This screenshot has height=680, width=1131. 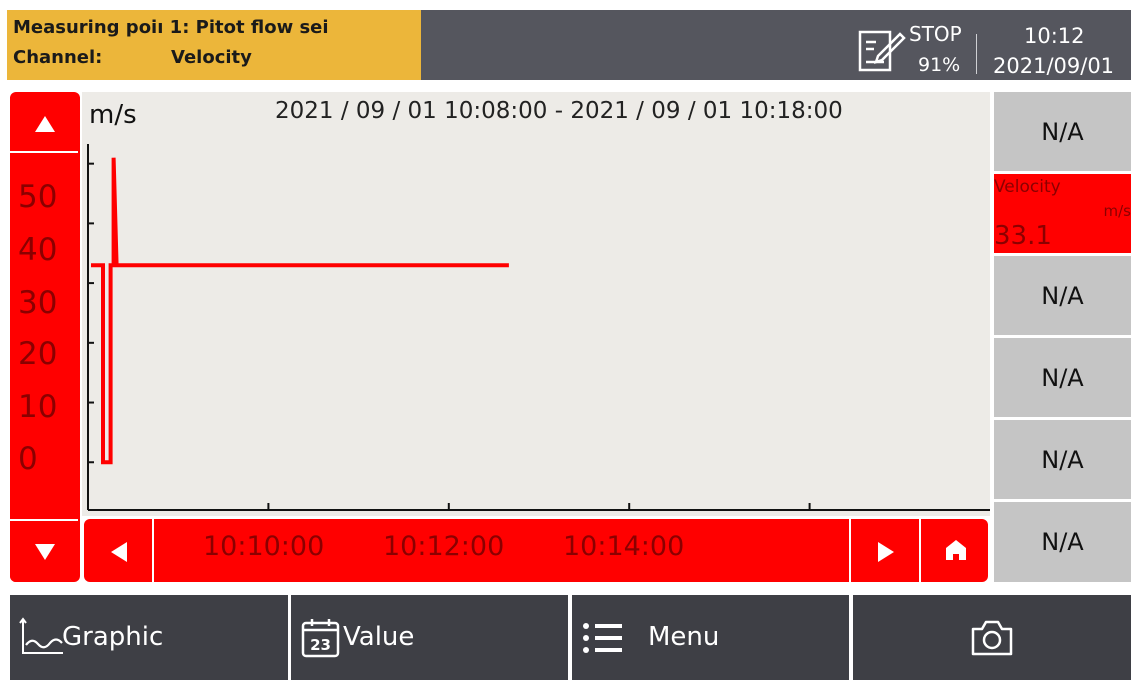 What do you see at coordinates (429, 637) in the screenshot?
I see `value-button: 23 Value` at bounding box center [429, 637].